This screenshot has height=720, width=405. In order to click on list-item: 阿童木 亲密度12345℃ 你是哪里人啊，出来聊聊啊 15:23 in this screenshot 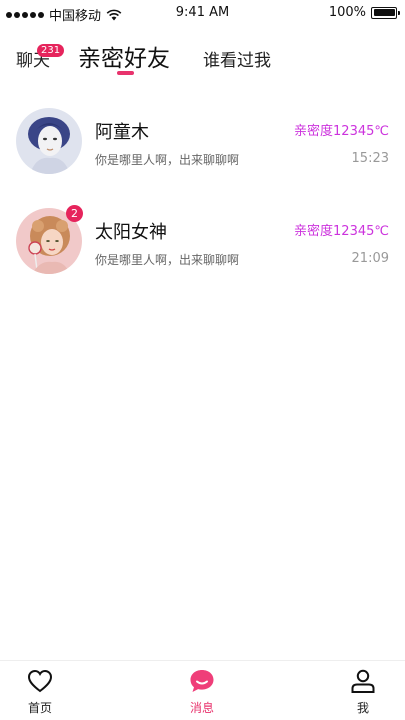, I will do `click(202, 150)`.